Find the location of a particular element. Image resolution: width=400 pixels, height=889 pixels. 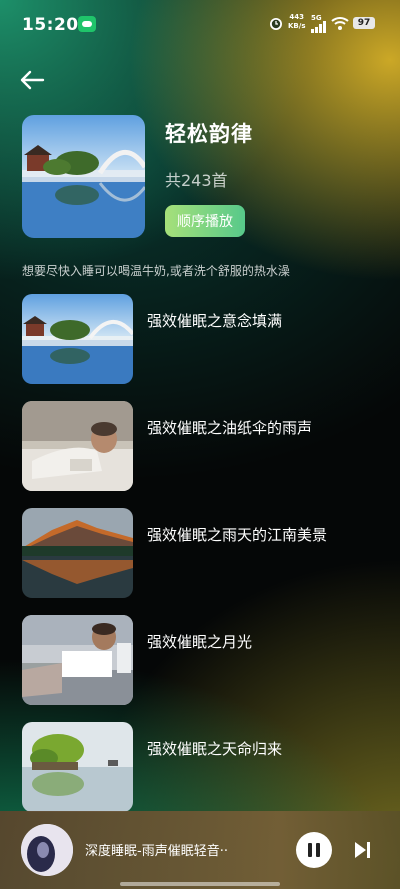

song-item: 强效催眠之油纸伞的雨声 is located at coordinates (200, 446).